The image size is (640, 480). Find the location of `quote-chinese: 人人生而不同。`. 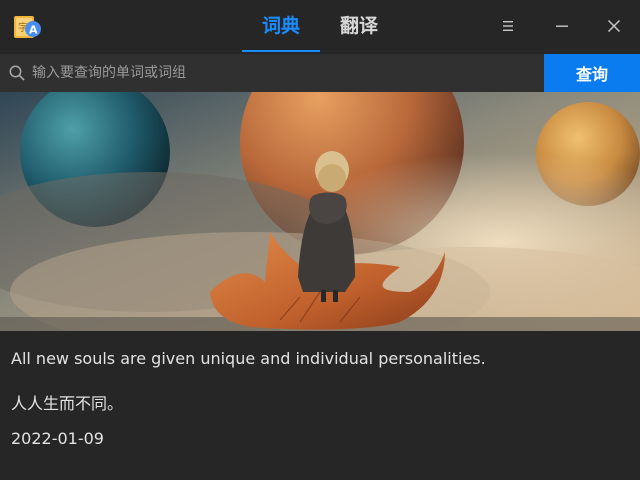

quote-chinese: 人人生而不同。 is located at coordinates (67, 403).